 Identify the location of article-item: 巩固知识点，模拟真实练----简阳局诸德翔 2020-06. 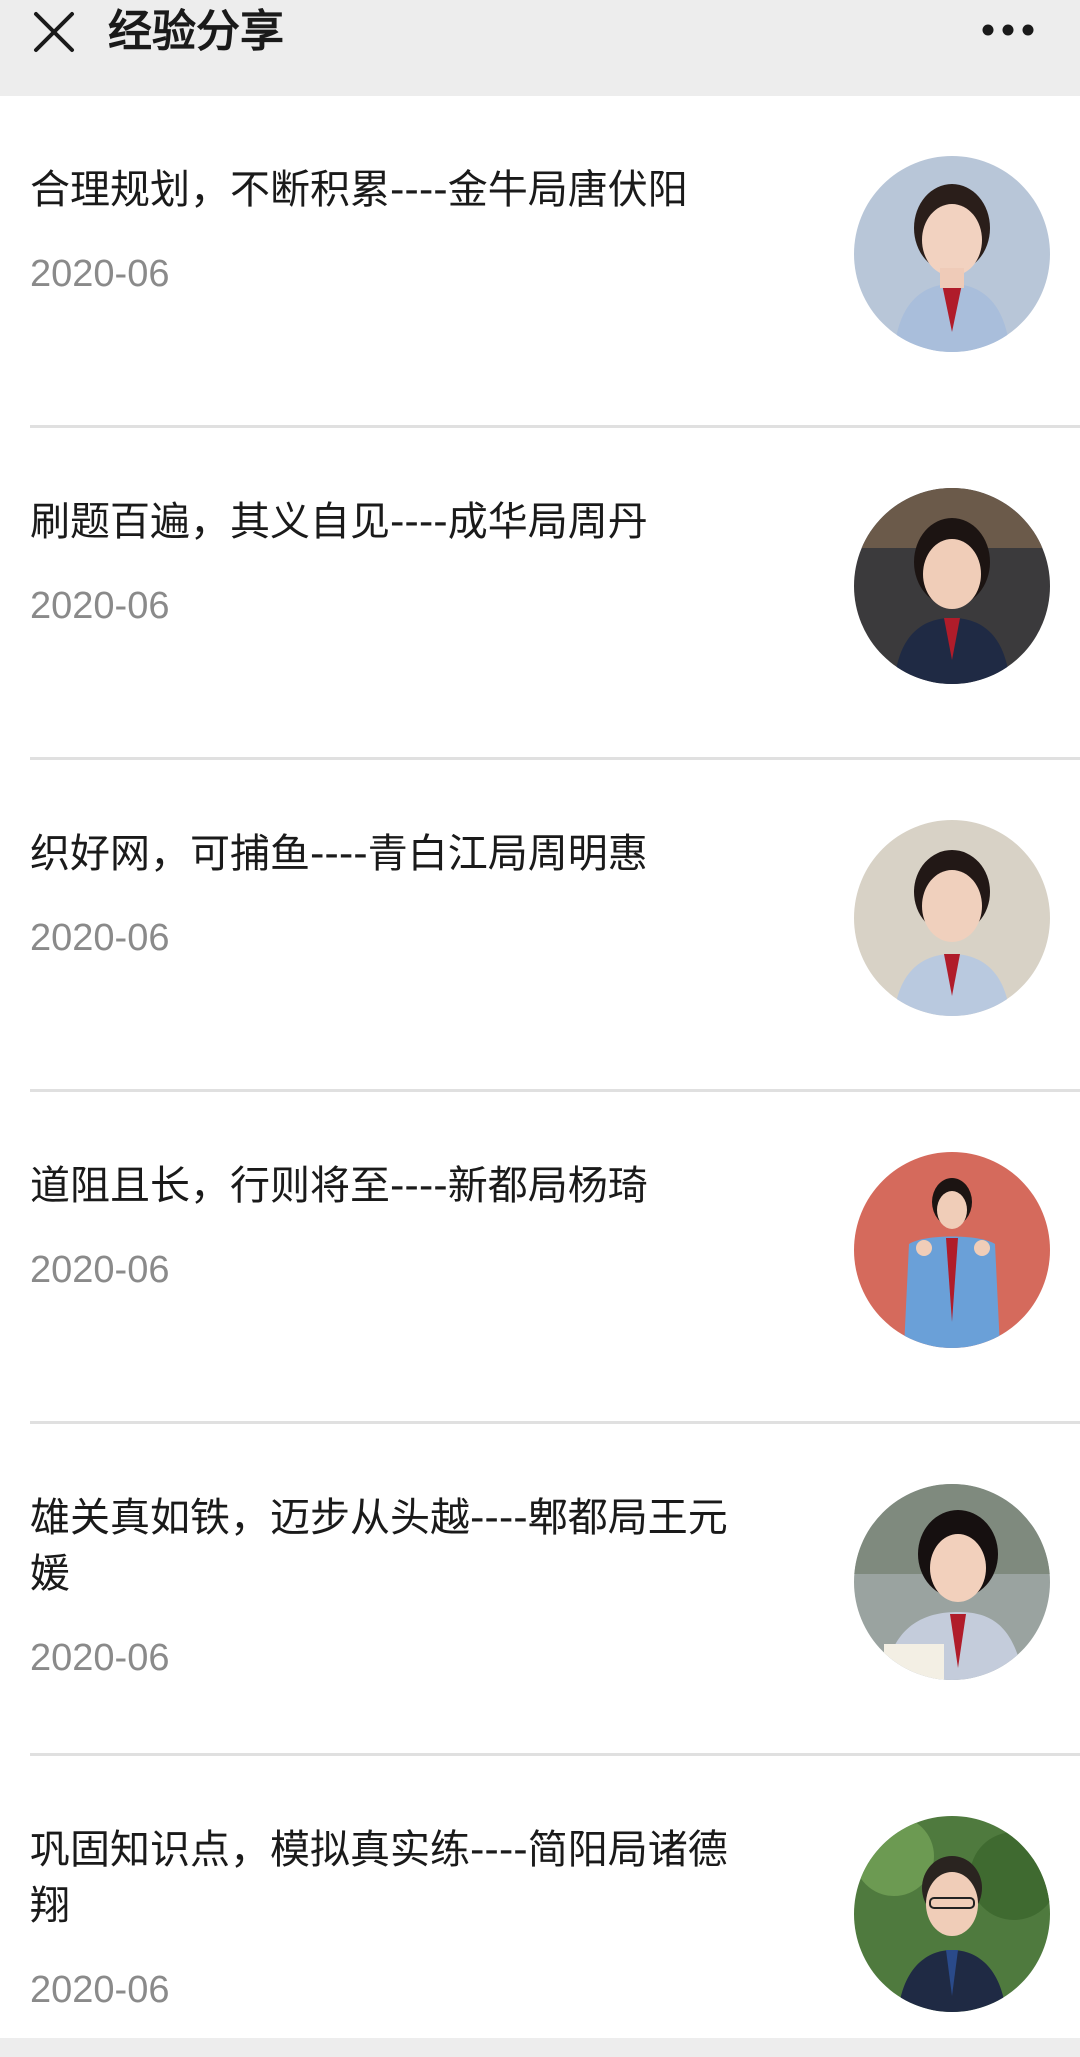
(540, 1897).